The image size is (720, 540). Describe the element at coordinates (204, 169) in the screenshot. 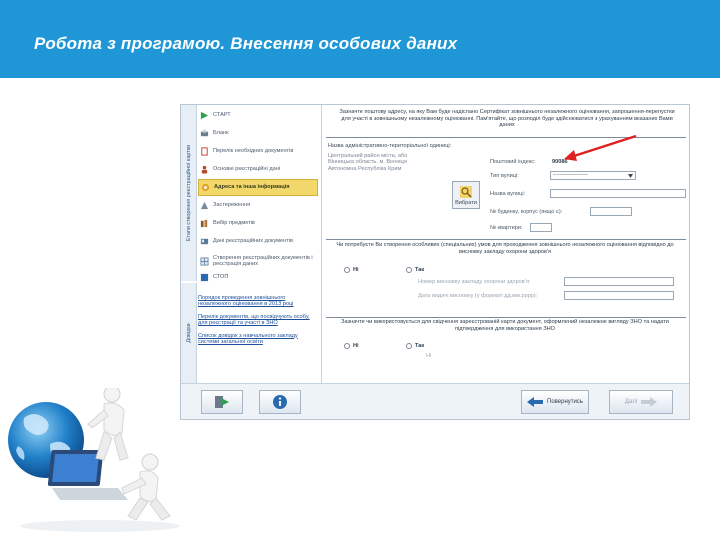

I see `person-icon` at that location.